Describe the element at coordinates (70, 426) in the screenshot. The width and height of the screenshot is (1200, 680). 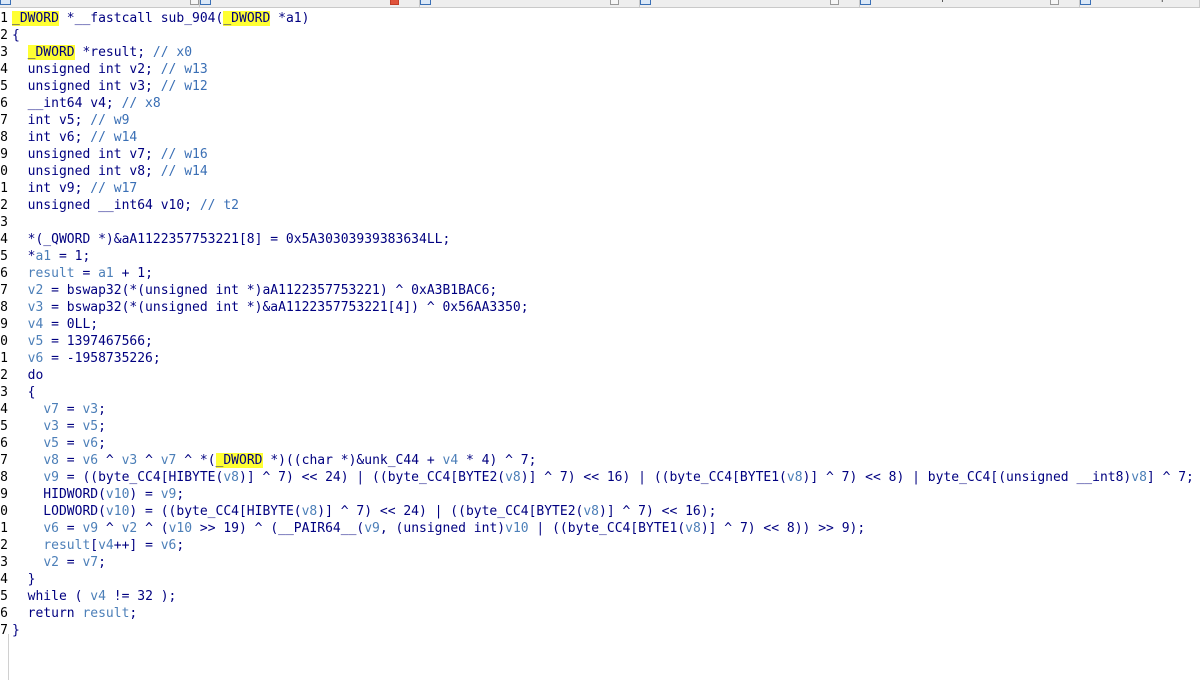
I see `code-text: =` at that location.